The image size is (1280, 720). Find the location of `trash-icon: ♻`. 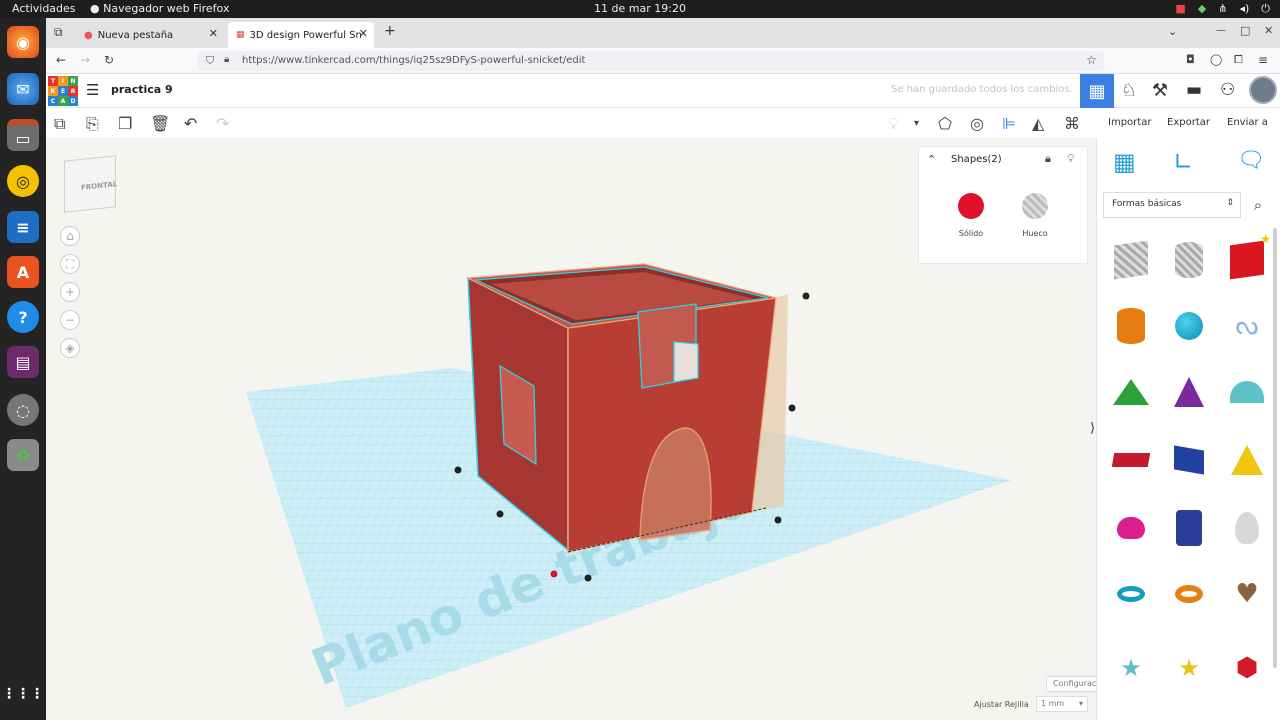

trash-icon: ♻ is located at coordinates (23, 455).